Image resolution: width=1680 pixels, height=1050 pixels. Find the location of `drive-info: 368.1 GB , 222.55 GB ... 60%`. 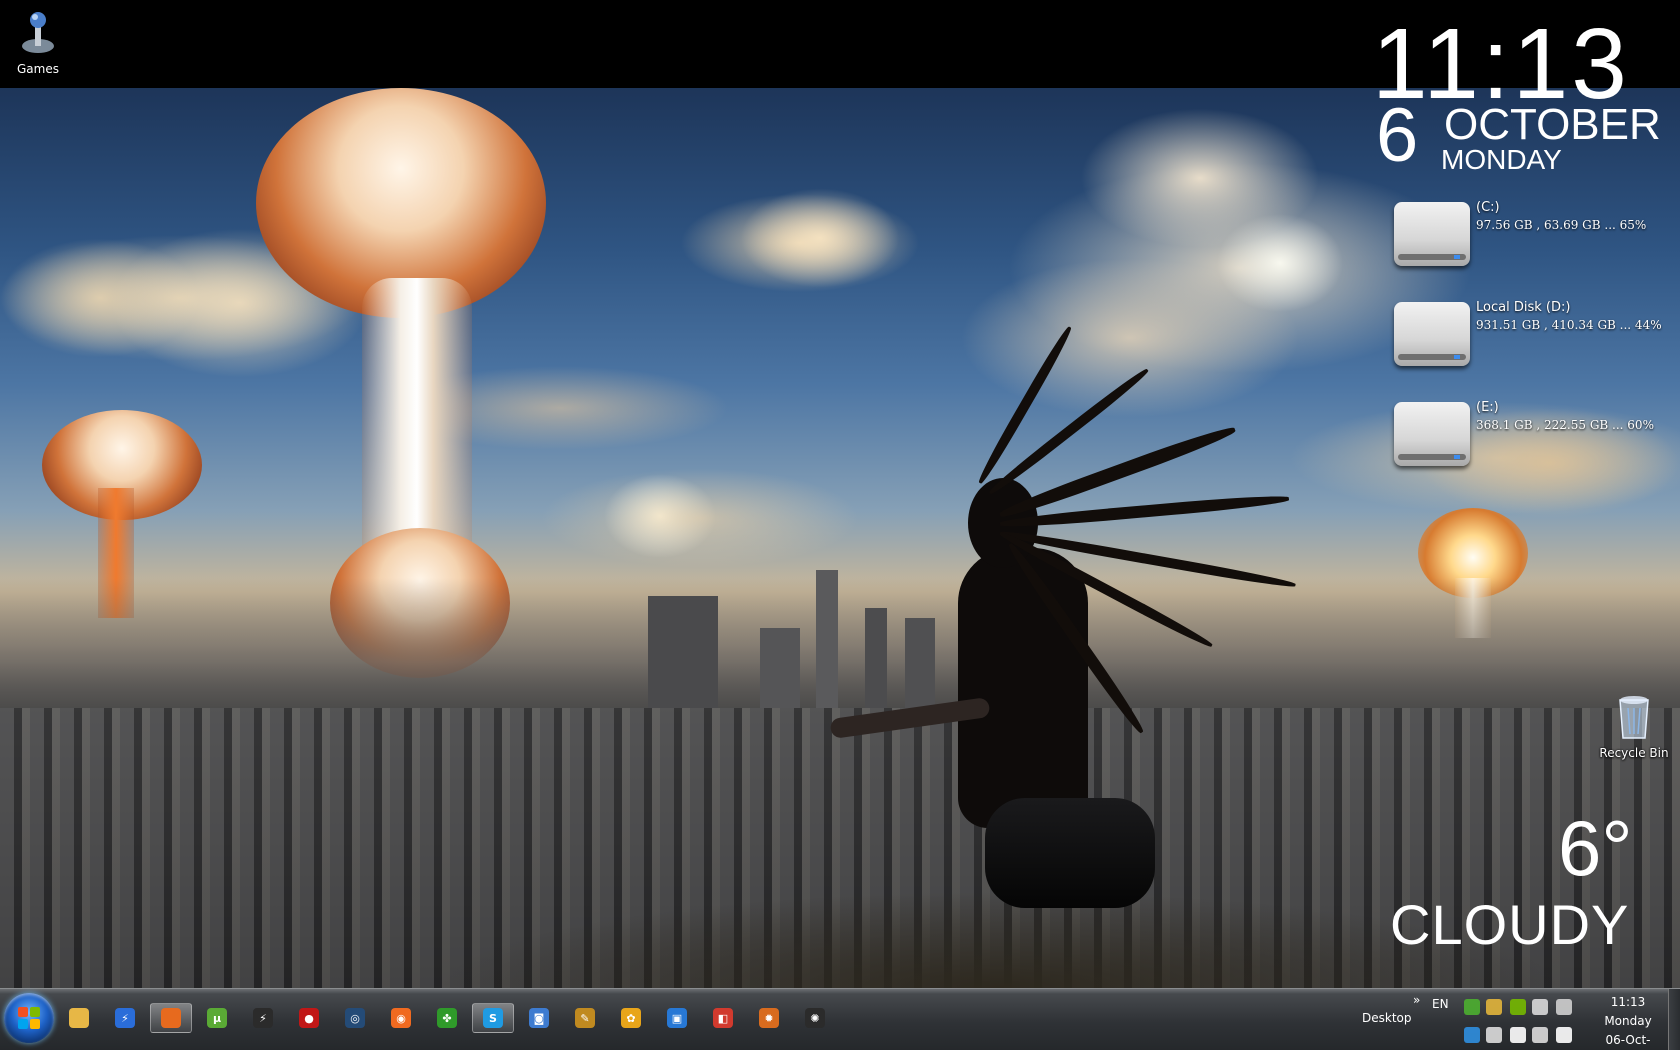

drive-info: 368.1 GB , 222.55 GB ... 60% is located at coordinates (1565, 425).